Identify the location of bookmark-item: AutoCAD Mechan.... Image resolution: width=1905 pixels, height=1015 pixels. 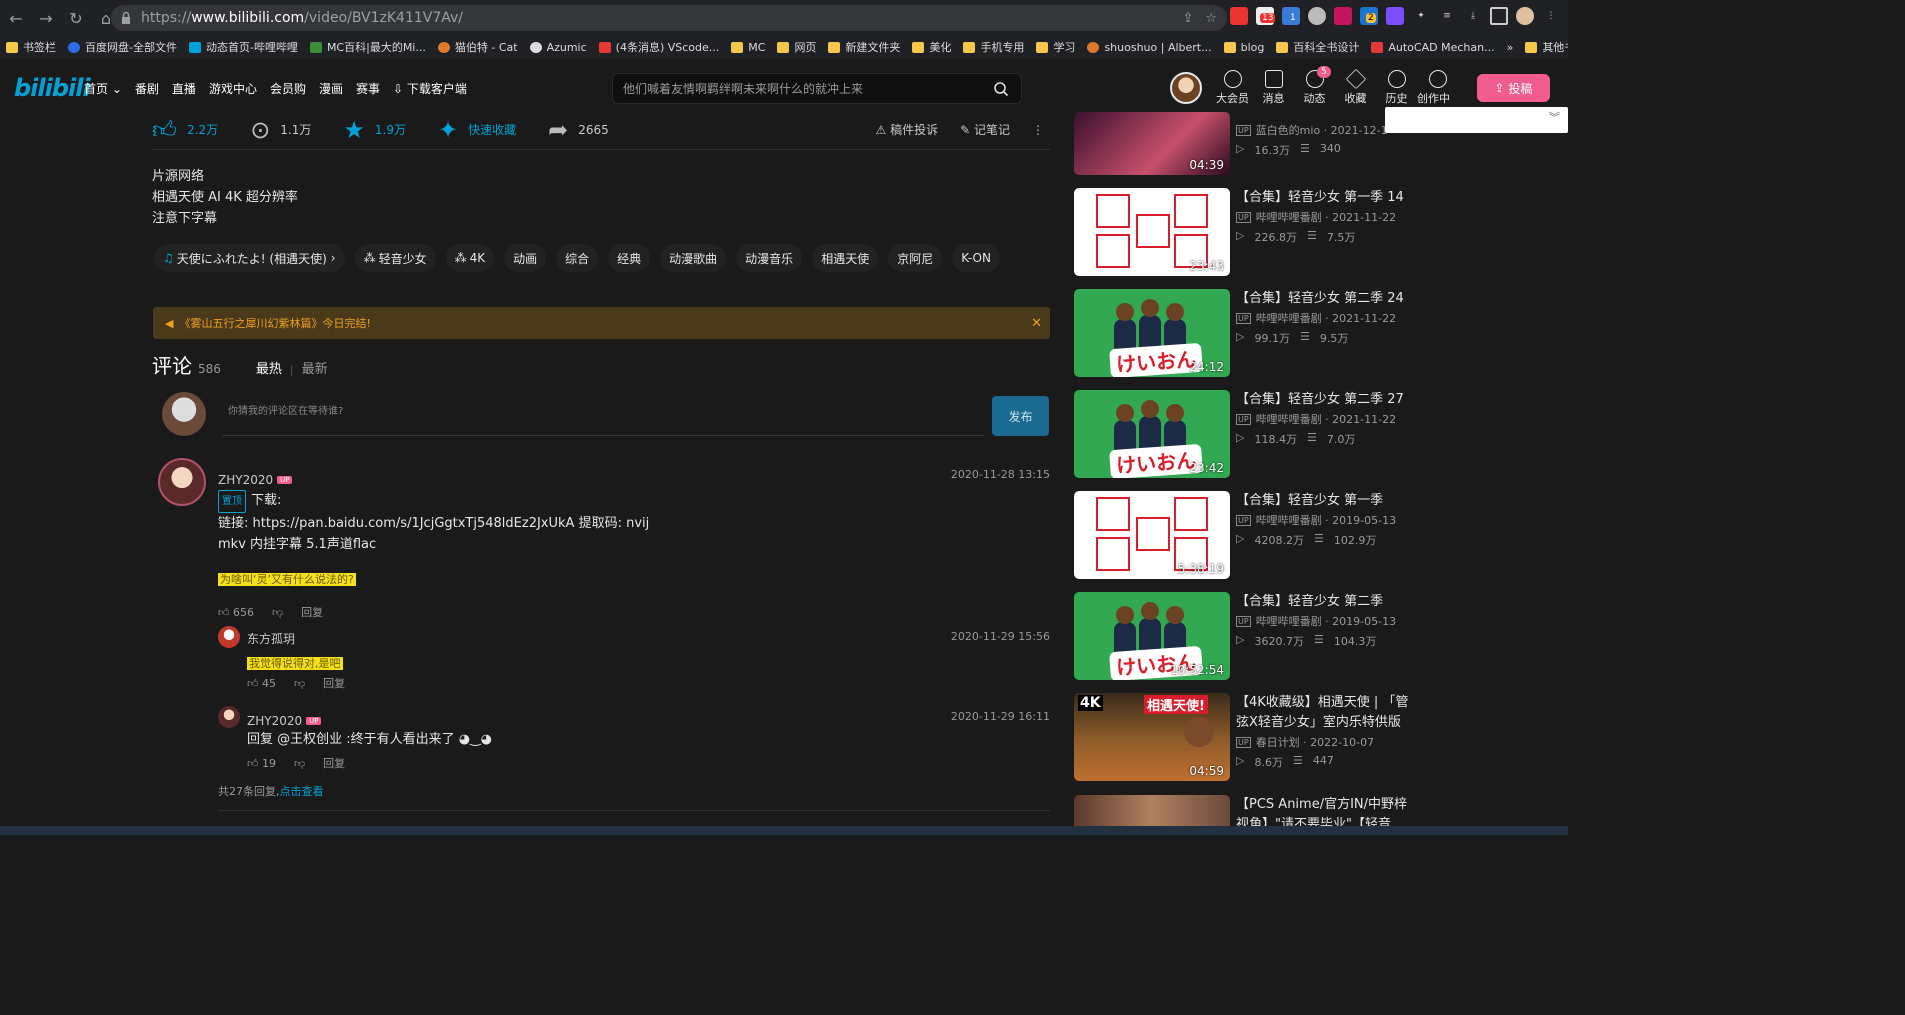
(1432, 47).